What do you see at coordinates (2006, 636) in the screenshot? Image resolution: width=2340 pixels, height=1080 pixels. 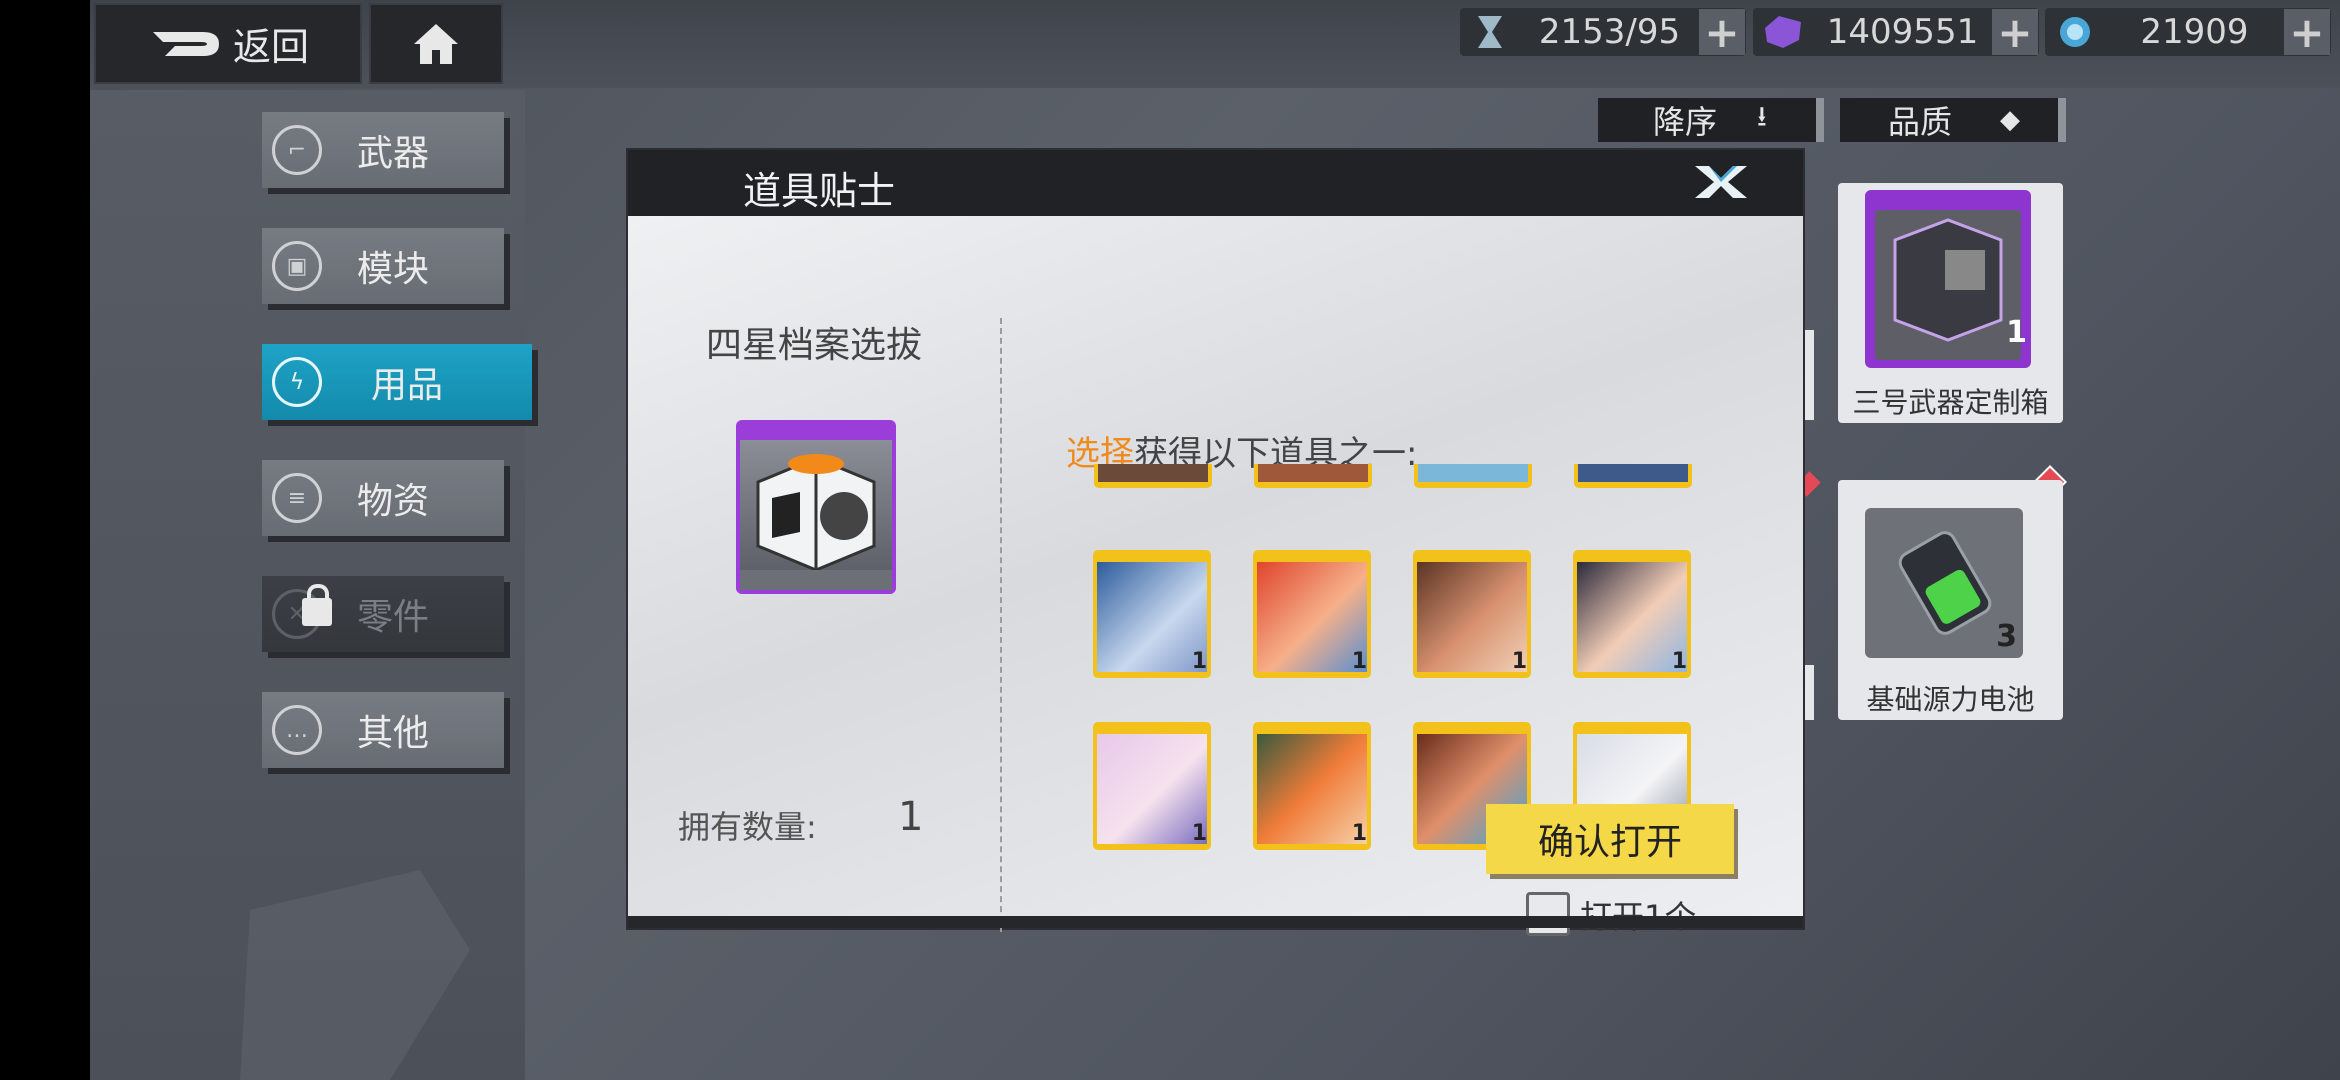 I see `item-count: 3` at bounding box center [2006, 636].